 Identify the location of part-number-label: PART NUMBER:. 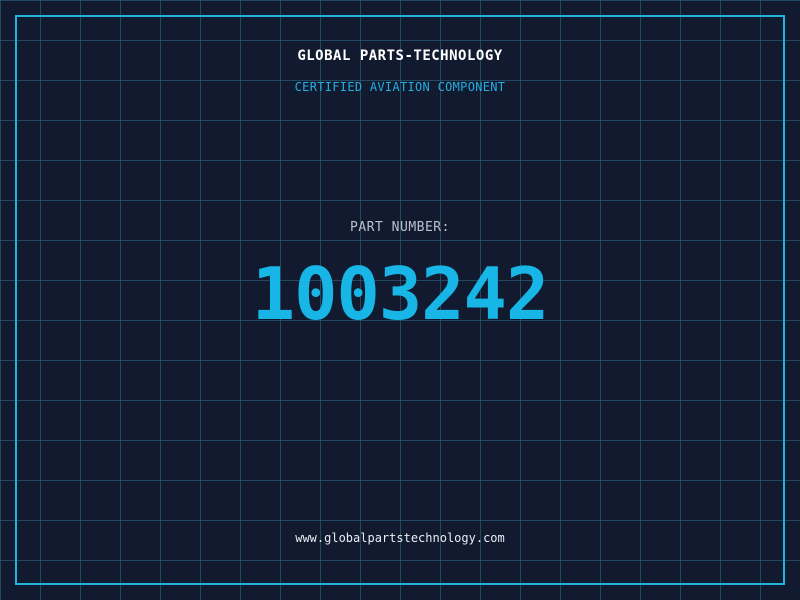
(400, 227).